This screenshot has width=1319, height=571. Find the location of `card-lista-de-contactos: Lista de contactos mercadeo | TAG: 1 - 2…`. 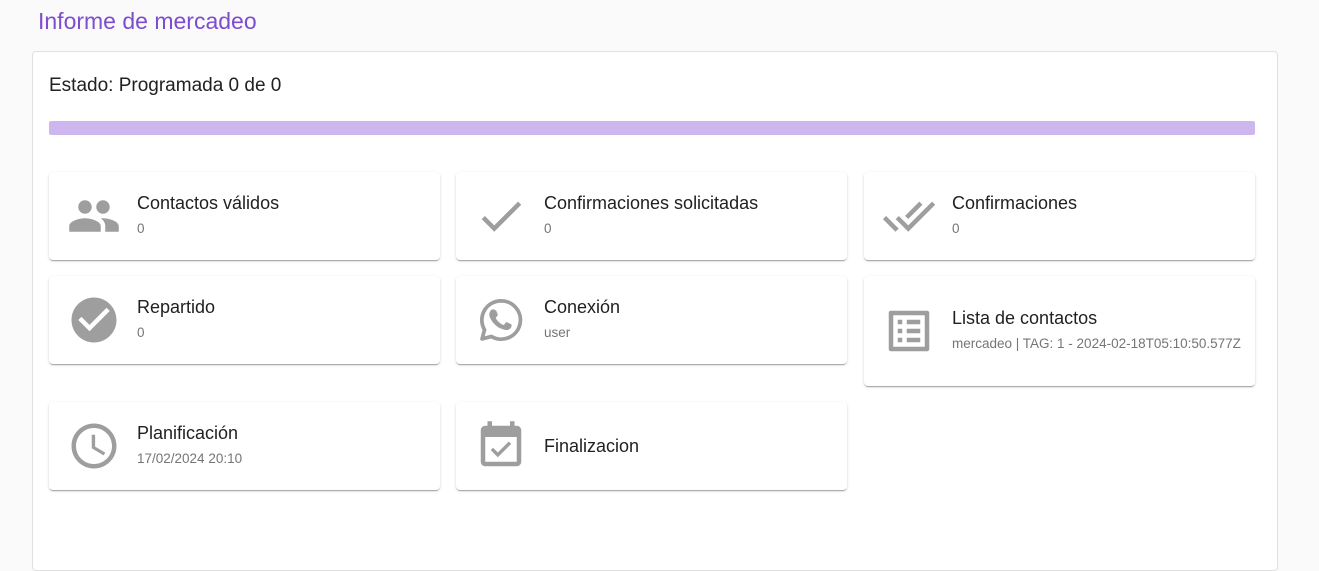

card-lista-de-contactos: Lista de contactos mercadeo | TAG: 1 - 2… is located at coordinates (1059, 331).